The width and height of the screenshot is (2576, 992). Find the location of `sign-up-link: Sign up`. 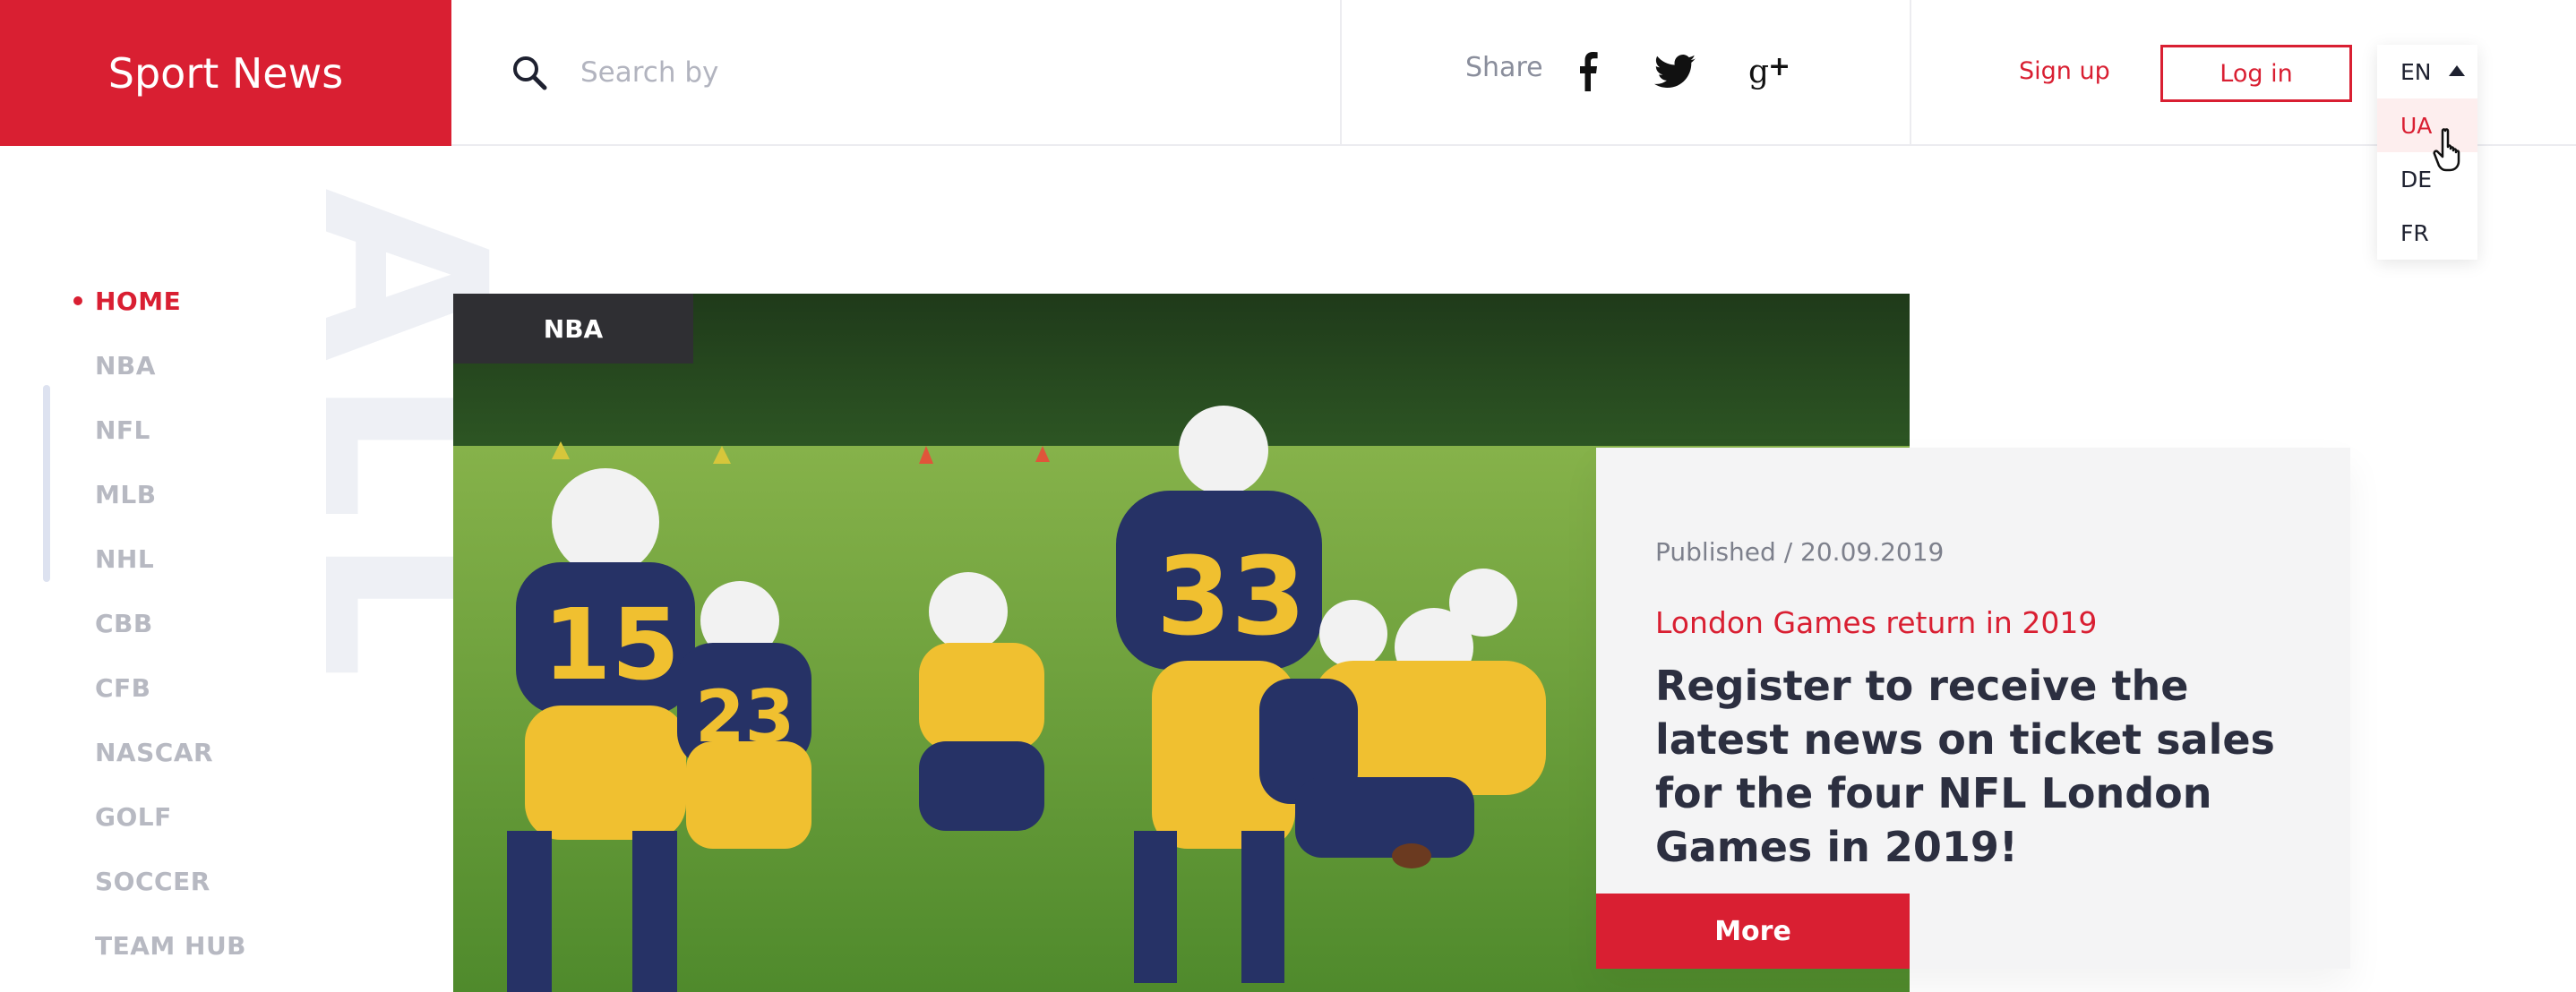

sign-up-link: Sign up is located at coordinates (2064, 71).